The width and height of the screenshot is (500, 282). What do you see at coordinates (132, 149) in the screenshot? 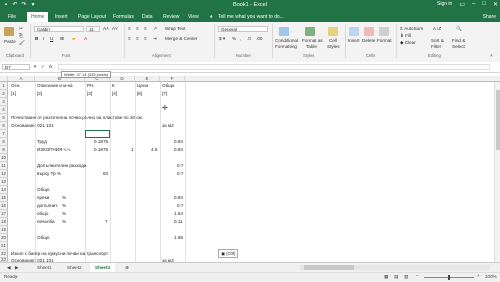
I see `cell-d9: 1` at bounding box center [132, 149].